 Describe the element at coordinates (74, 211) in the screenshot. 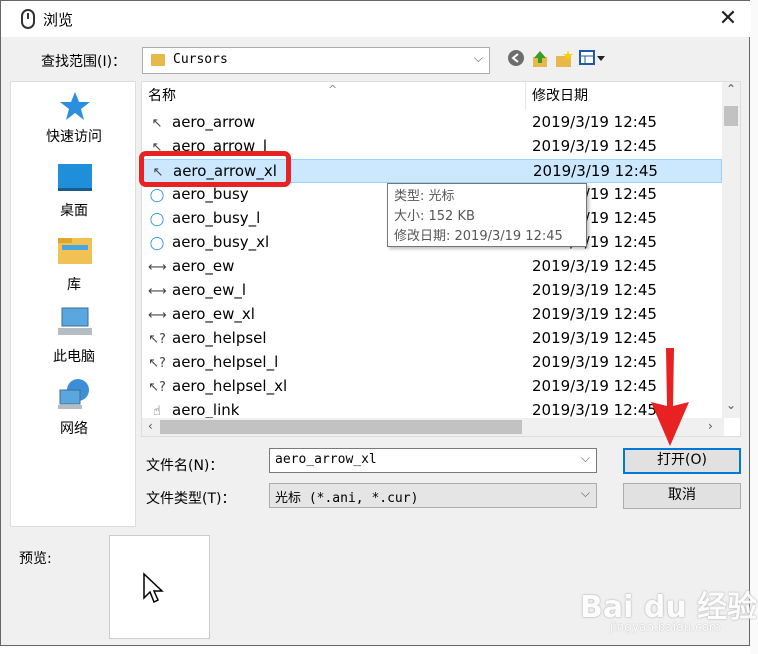

I see `place-label: 桌面` at that location.